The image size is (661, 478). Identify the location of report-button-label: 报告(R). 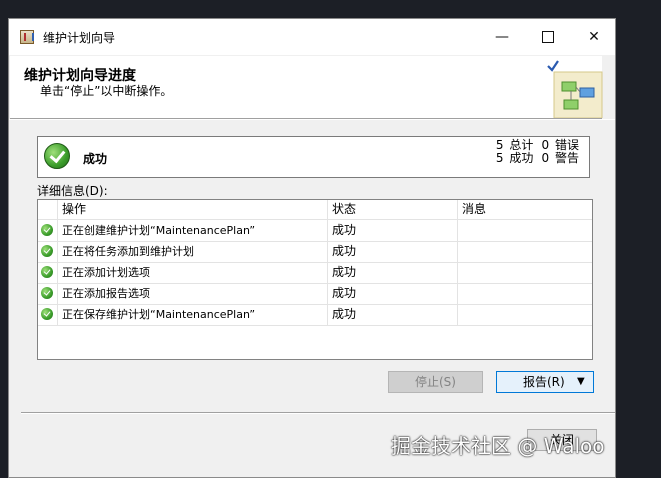
(544, 382).